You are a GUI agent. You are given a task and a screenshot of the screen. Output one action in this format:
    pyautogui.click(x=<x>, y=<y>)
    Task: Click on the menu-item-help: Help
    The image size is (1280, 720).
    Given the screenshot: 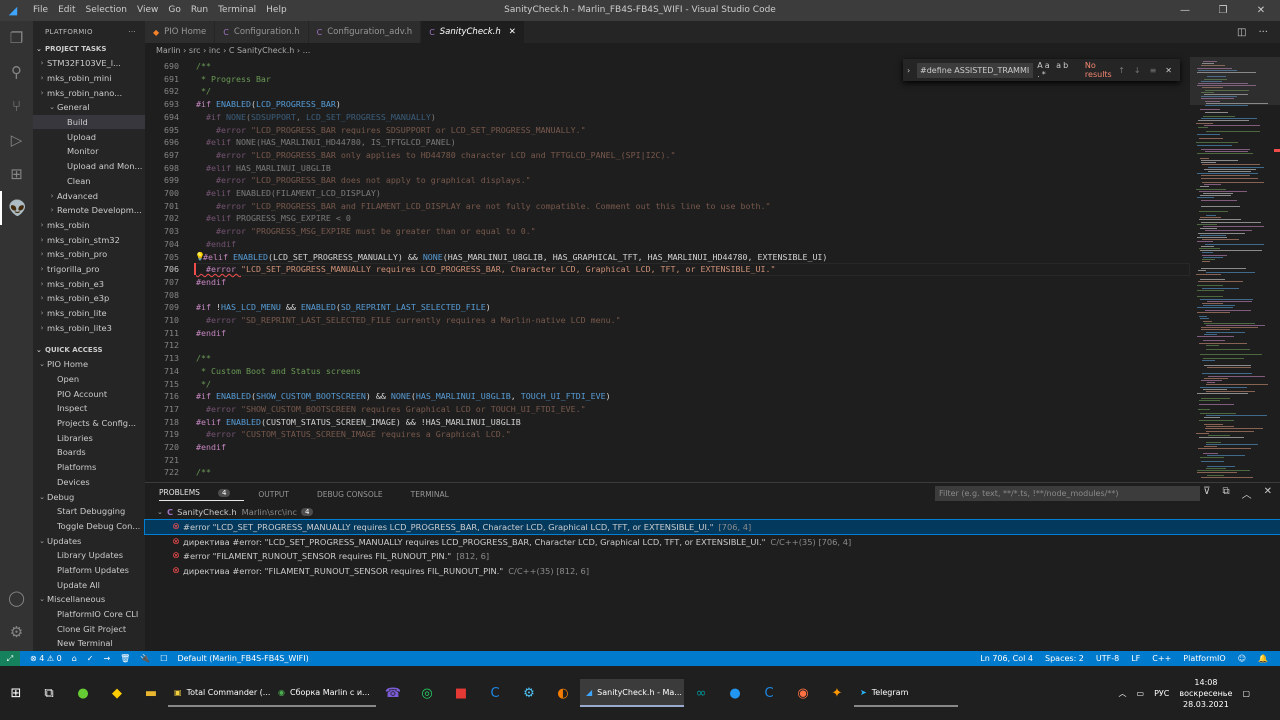 What is the action you would take?
    pyautogui.click(x=276, y=10)
    